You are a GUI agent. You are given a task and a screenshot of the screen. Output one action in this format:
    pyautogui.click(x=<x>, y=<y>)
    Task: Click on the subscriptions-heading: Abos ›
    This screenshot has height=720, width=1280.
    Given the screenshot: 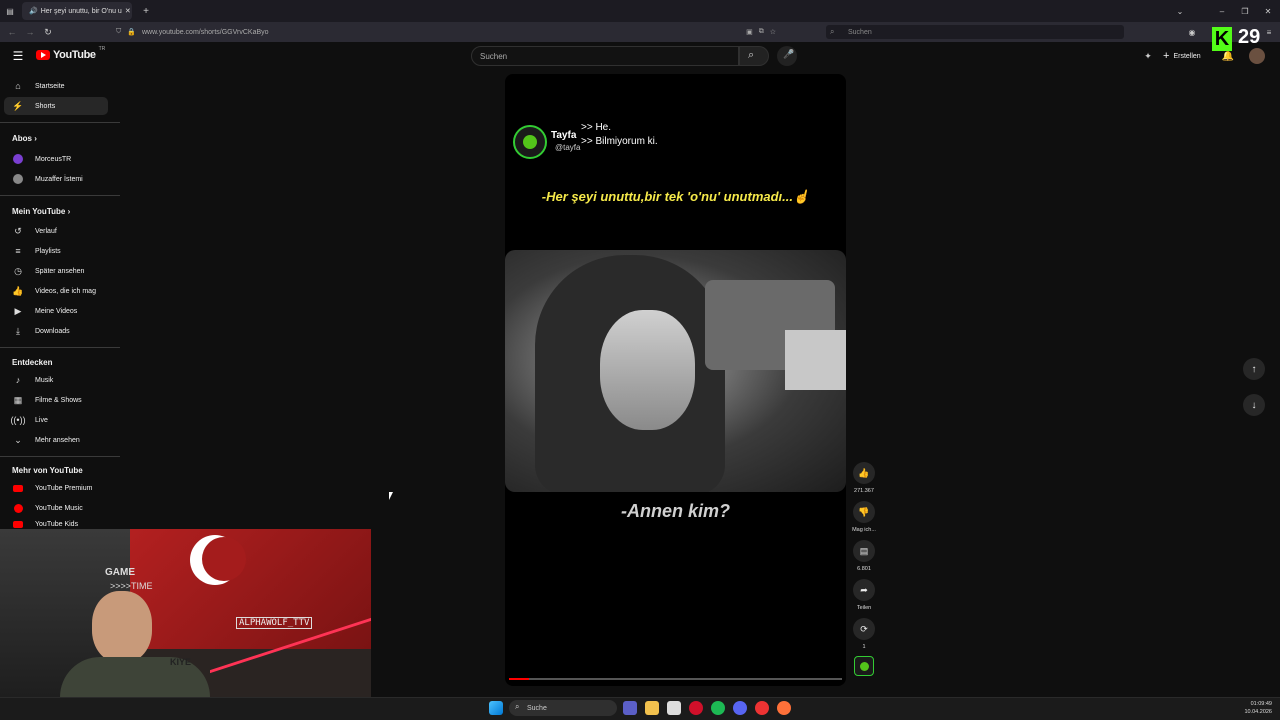 What is the action you would take?
    pyautogui.click(x=24, y=138)
    